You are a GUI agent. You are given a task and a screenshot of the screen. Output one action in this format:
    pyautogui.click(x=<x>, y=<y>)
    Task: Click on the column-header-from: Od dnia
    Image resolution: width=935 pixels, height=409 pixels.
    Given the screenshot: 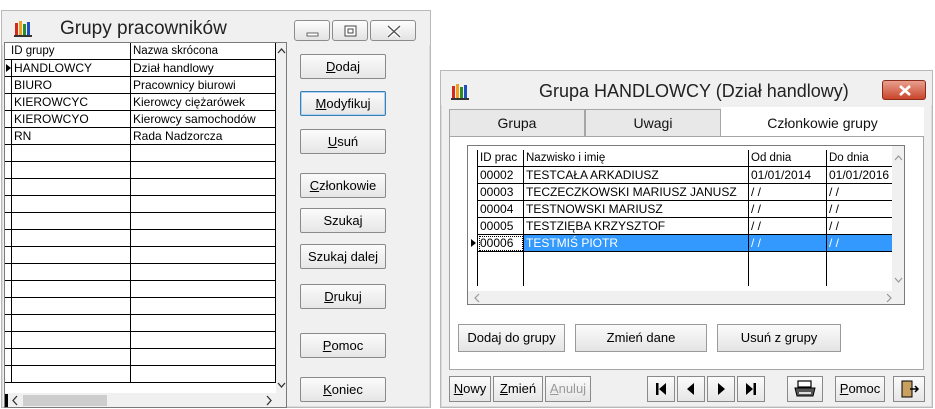 What is the action you would take?
    pyautogui.click(x=788, y=158)
    